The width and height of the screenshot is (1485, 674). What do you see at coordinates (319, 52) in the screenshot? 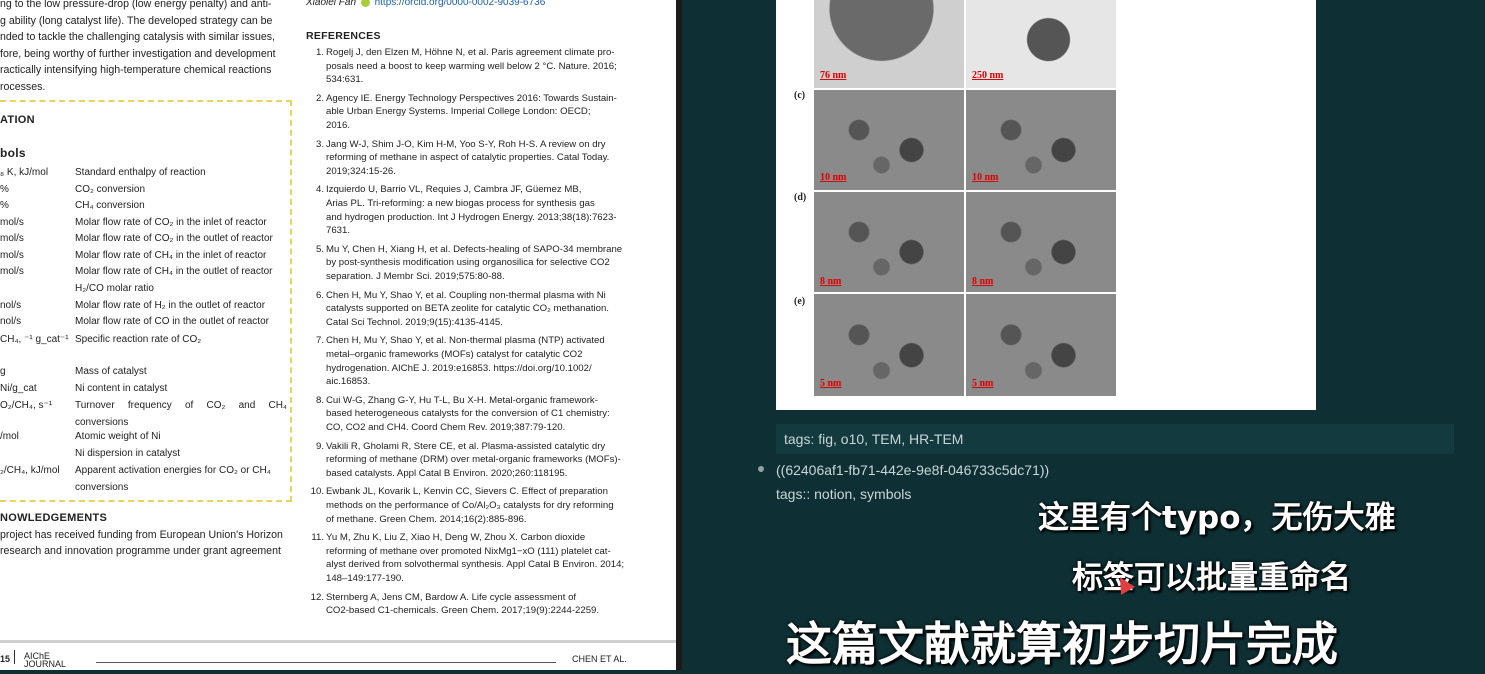
I see `reference-number: 1.` at bounding box center [319, 52].